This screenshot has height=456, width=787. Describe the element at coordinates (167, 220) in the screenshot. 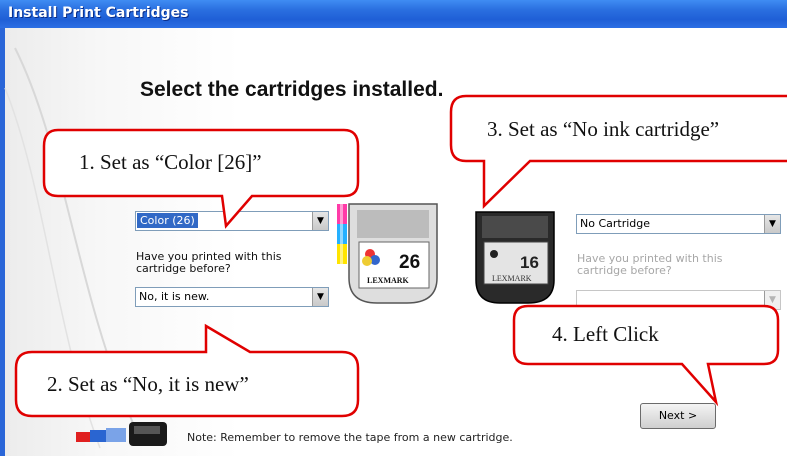

I see `left-cartridge-select-value: Color (26)` at that location.